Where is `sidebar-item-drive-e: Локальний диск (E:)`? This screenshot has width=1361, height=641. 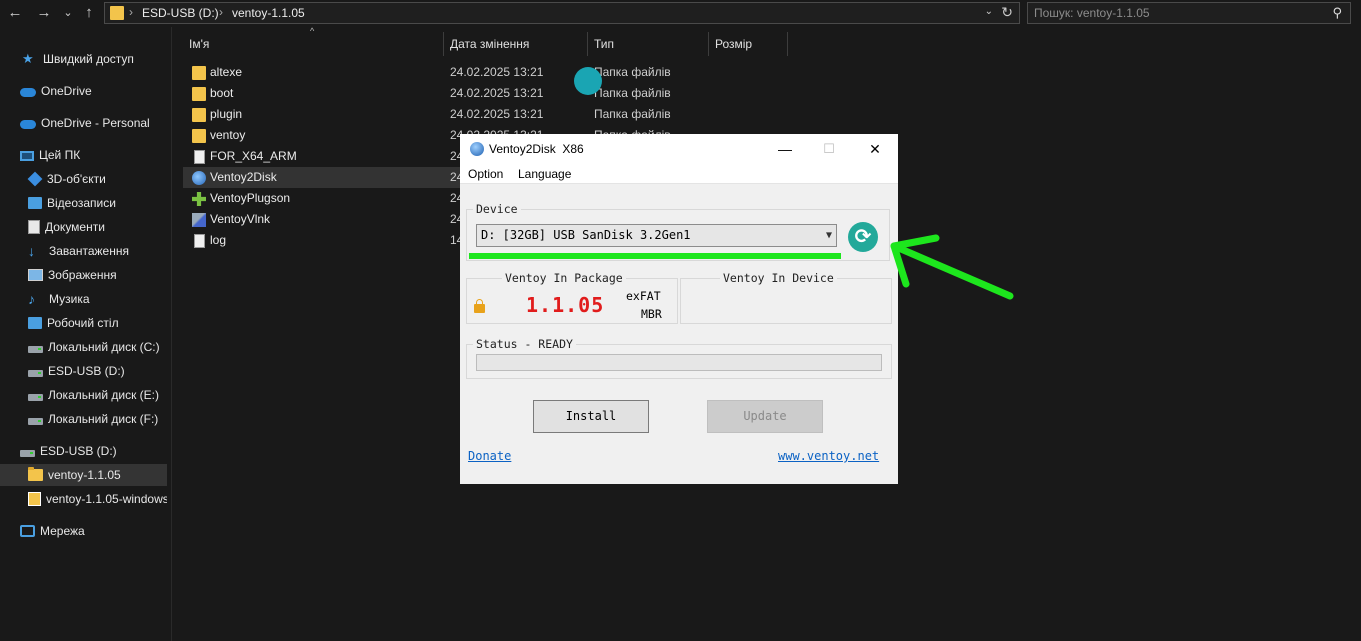
sidebar-item-drive-e: Локальний диск (E:) is located at coordinates (83, 395).